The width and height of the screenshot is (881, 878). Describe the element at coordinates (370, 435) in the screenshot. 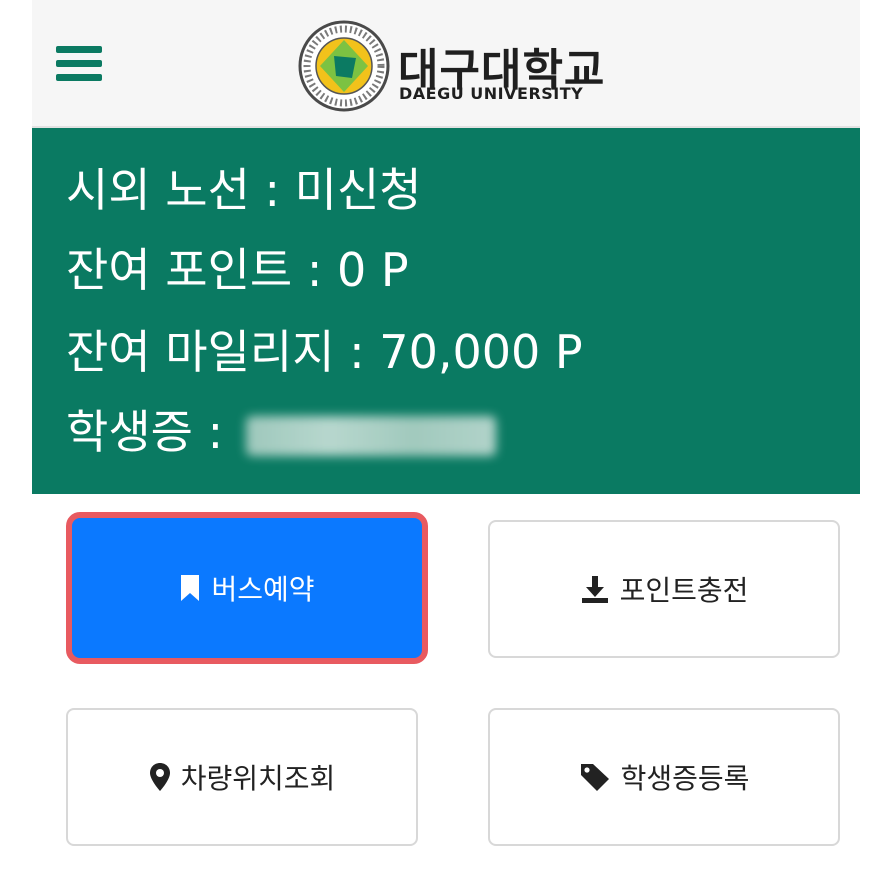

I see `student-id-redacted` at that location.